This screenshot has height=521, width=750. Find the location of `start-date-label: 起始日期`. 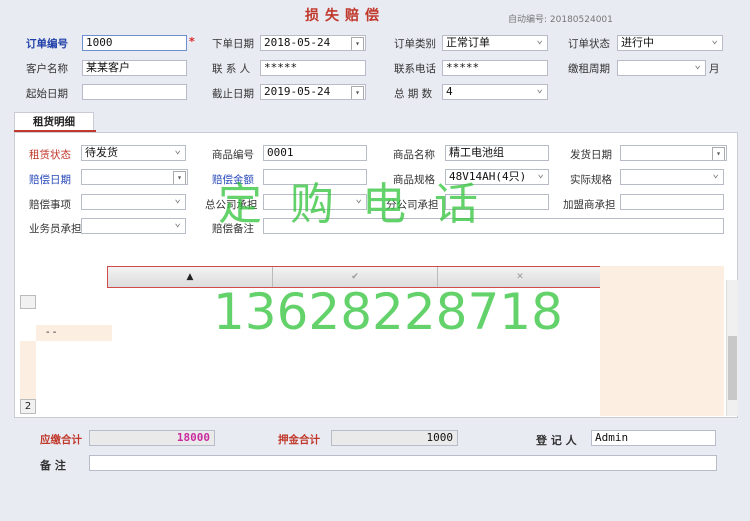

start-date-label: 起始日期 is located at coordinates (47, 94).